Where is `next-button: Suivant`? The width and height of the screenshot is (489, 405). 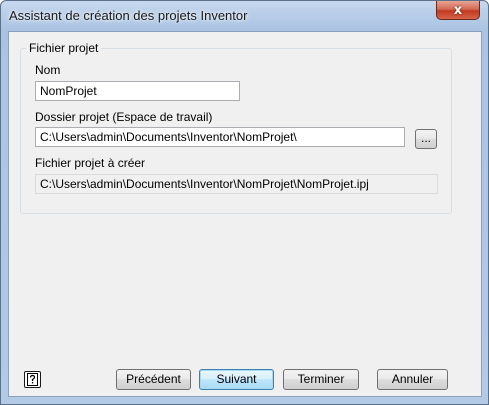
next-button: Suivant is located at coordinates (236, 379).